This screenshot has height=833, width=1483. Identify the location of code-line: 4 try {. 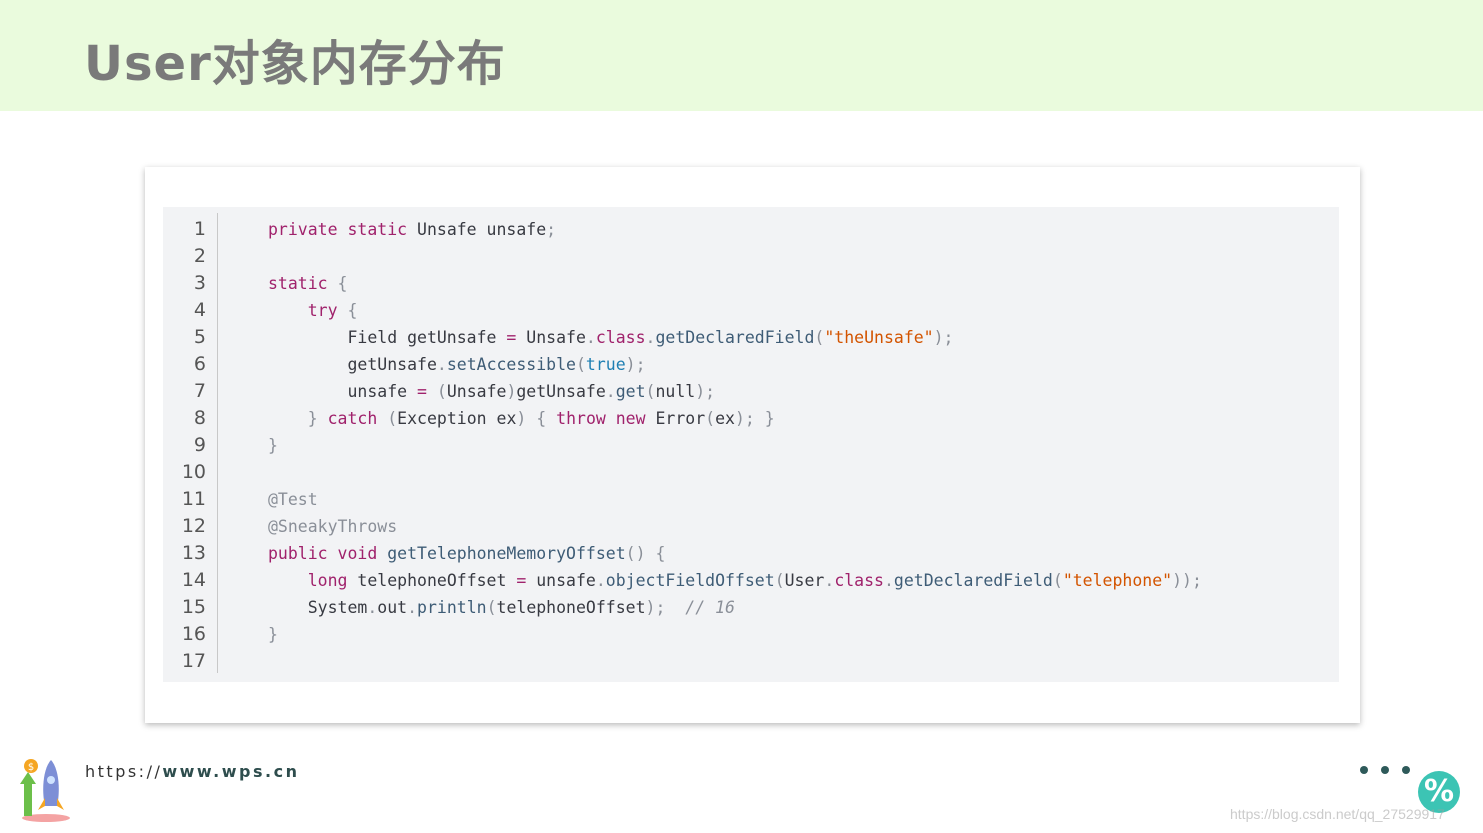
(751, 310).